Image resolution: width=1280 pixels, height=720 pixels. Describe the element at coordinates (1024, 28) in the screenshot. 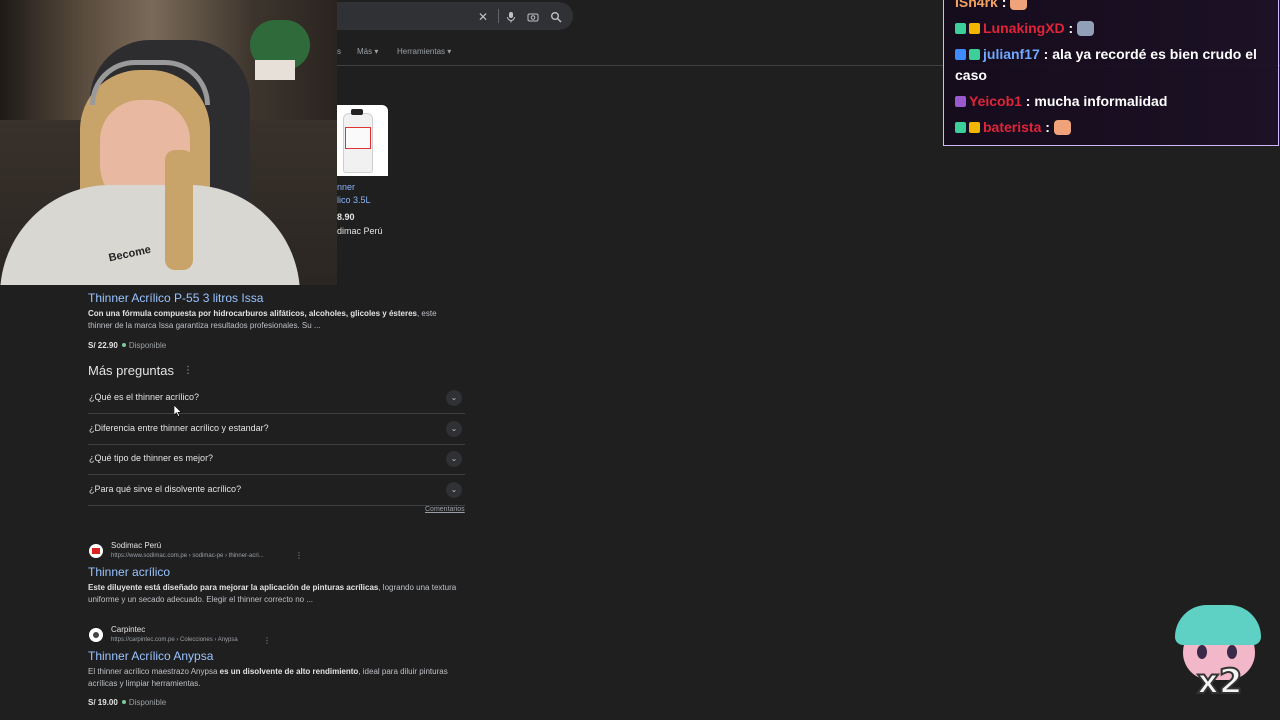

I see `chat-username: LunakingXD` at that location.